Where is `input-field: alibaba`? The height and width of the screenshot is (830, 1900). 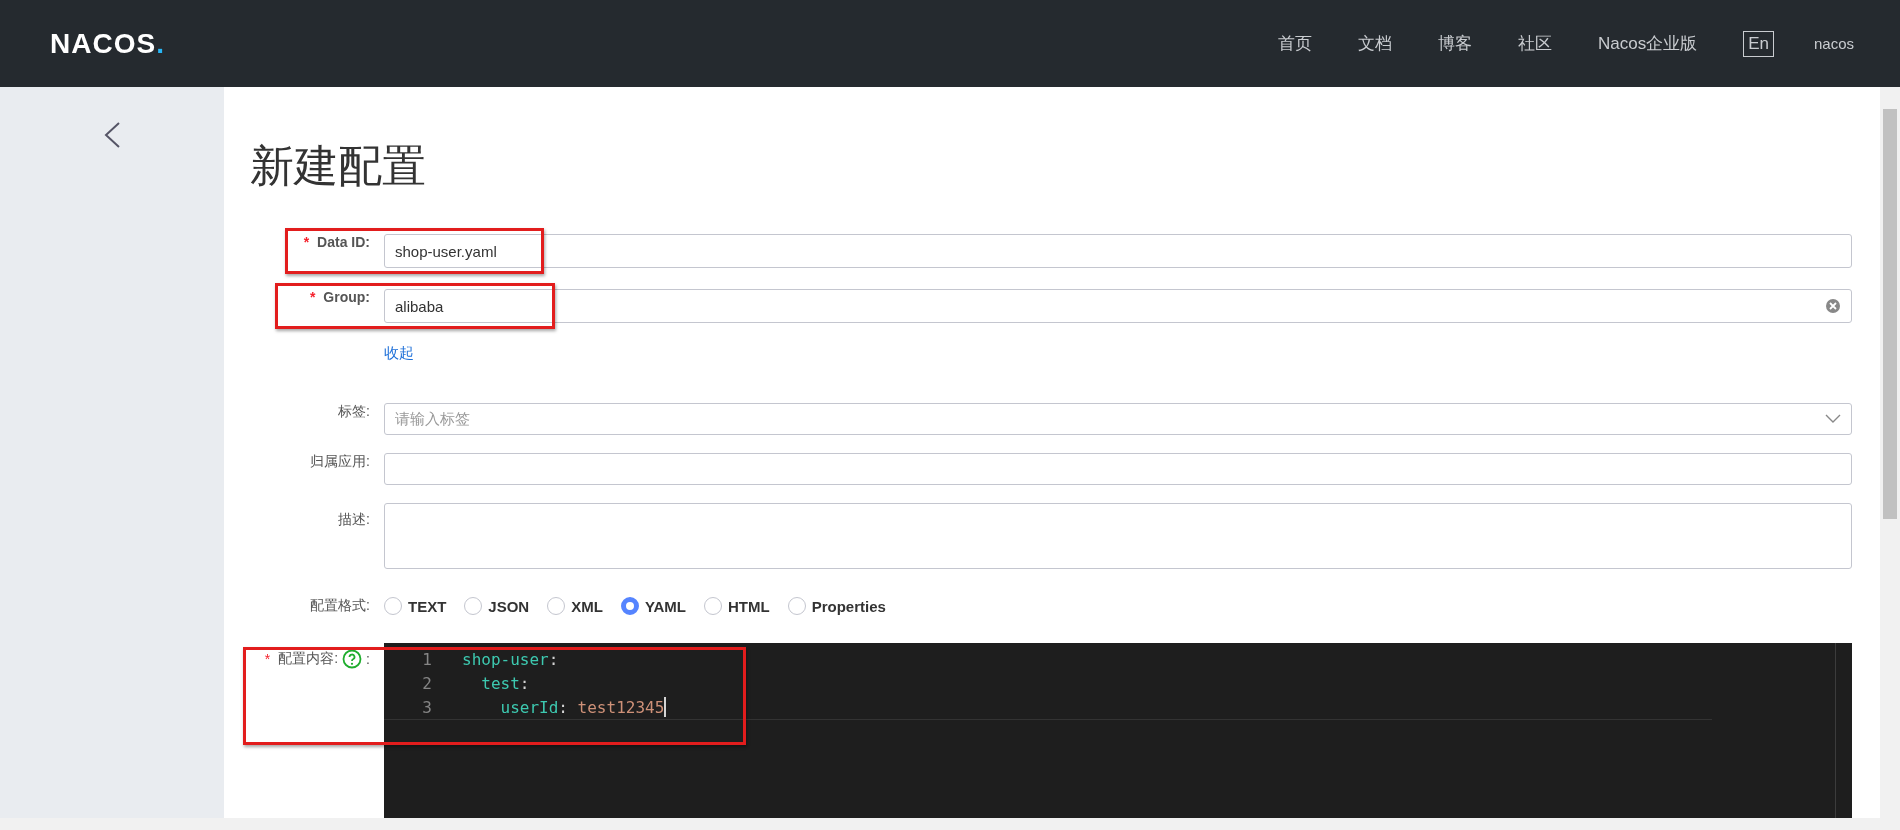 input-field: alibaba is located at coordinates (1118, 306).